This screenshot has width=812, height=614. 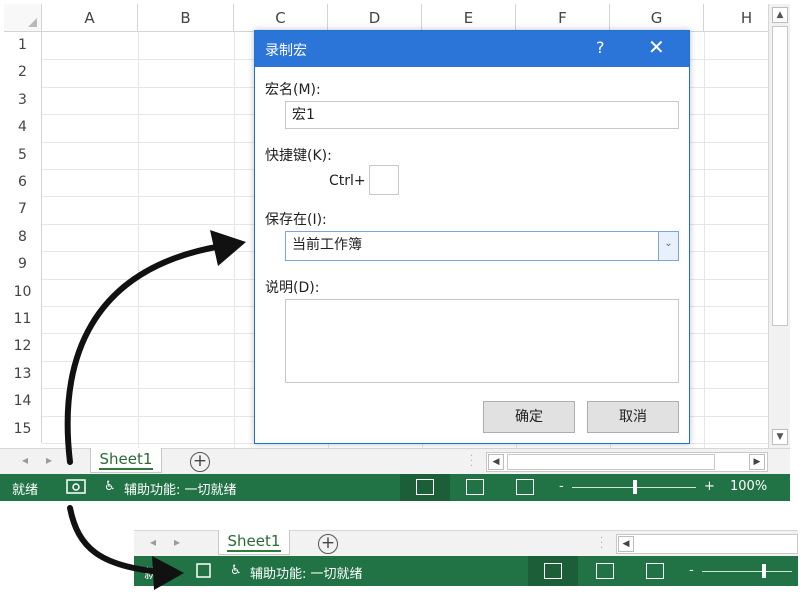 I want to click on cancel-button: 取消, so click(x=633, y=417).